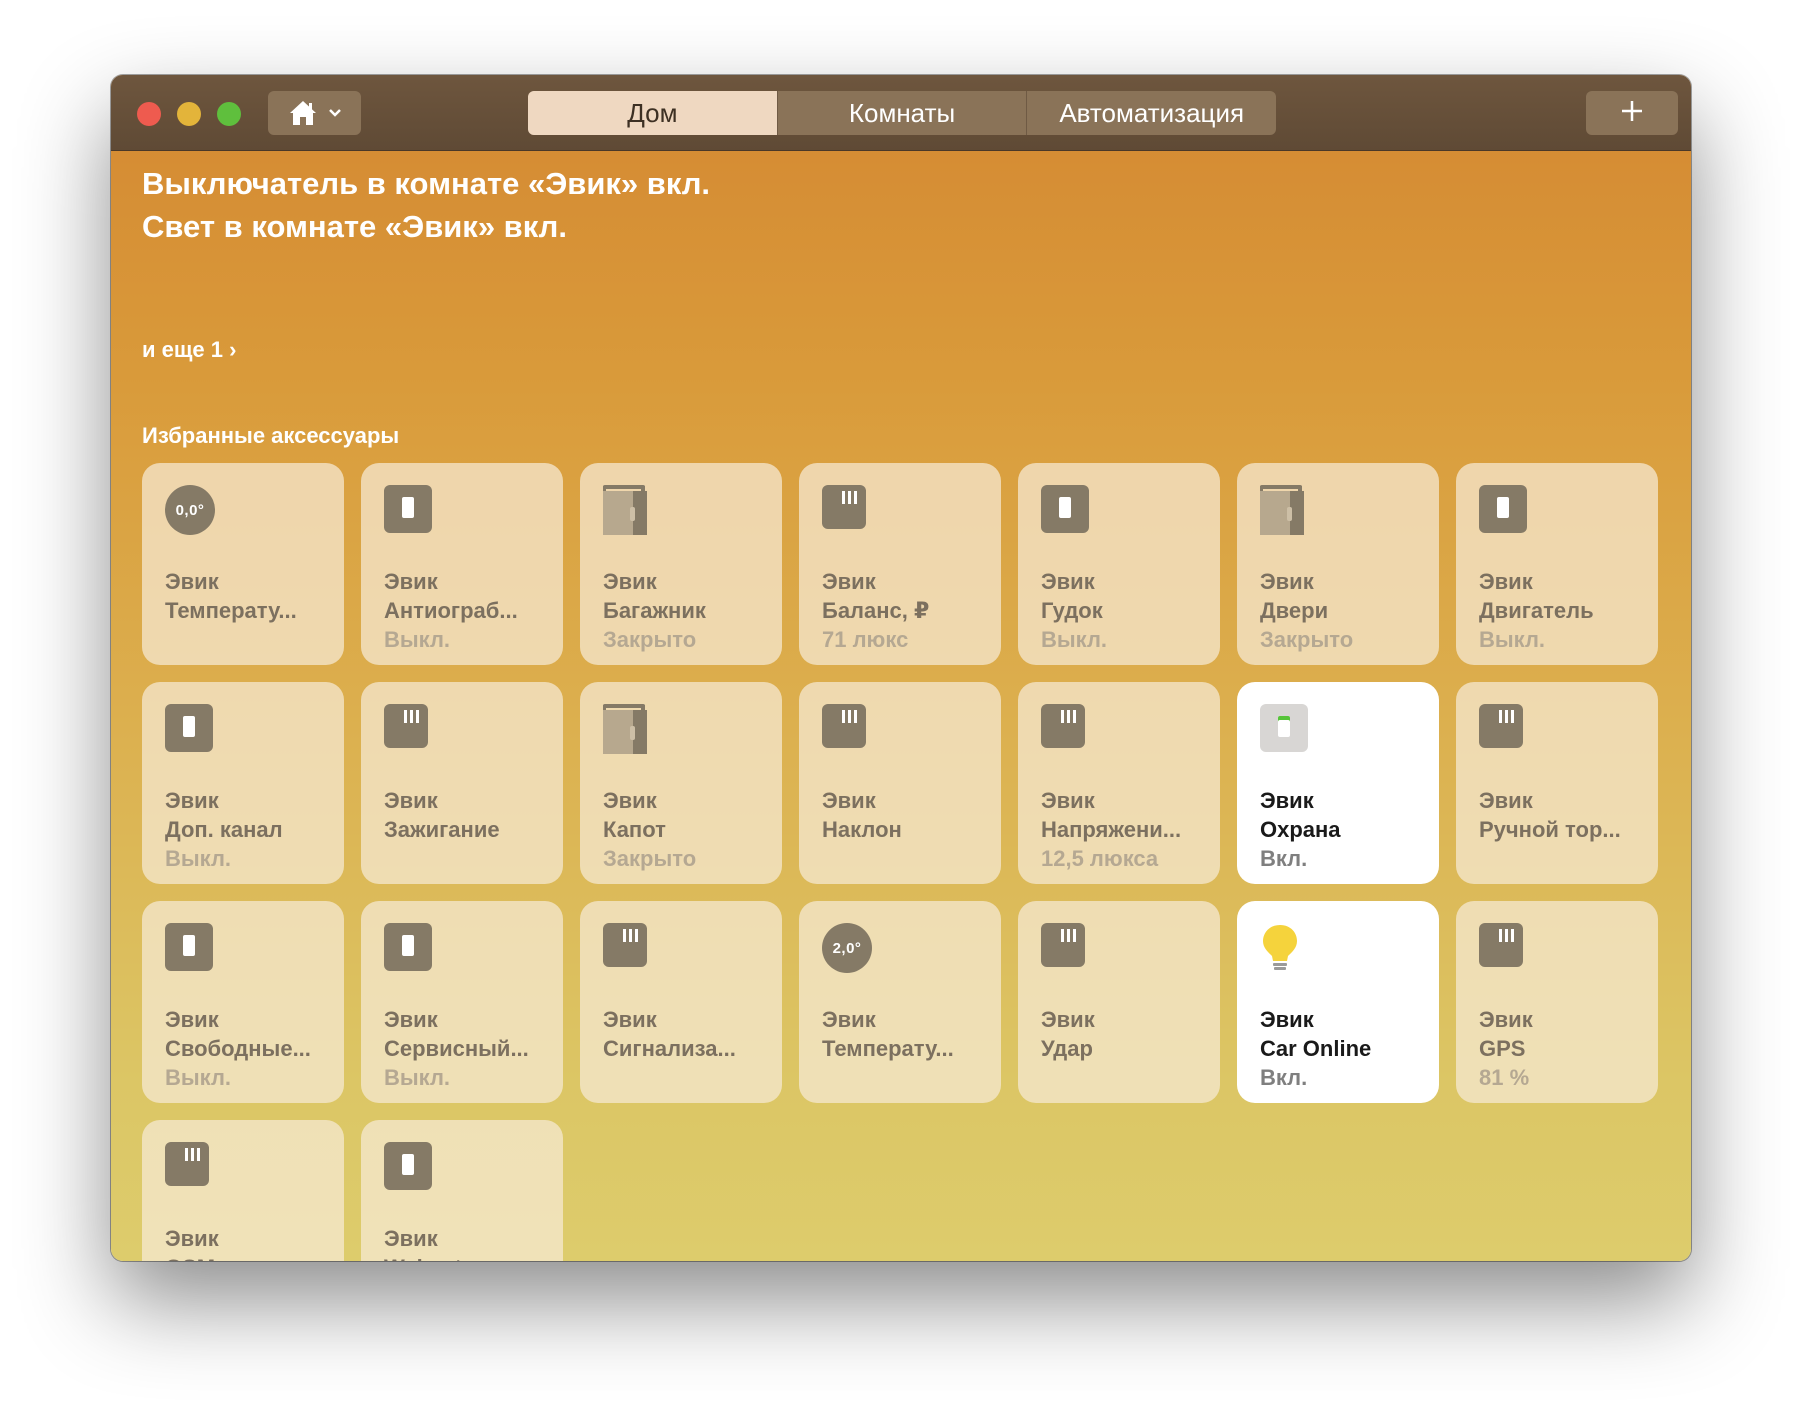  What do you see at coordinates (1067, 1048) in the screenshot?
I see `accessory-name: Удар` at bounding box center [1067, 1048].